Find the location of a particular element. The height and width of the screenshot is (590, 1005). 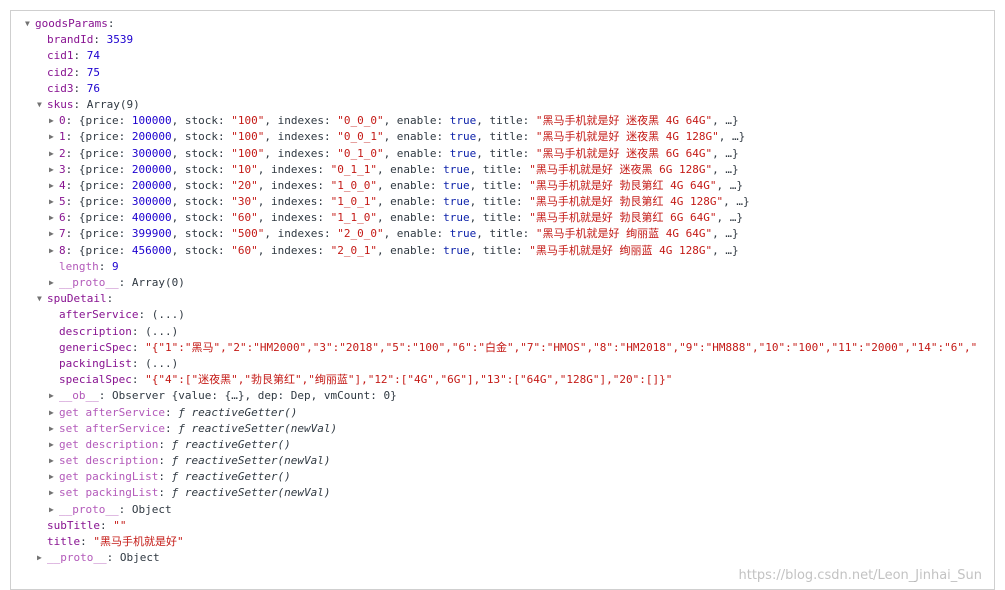

property-key: specialSpec is located at coordinates (95, 380).